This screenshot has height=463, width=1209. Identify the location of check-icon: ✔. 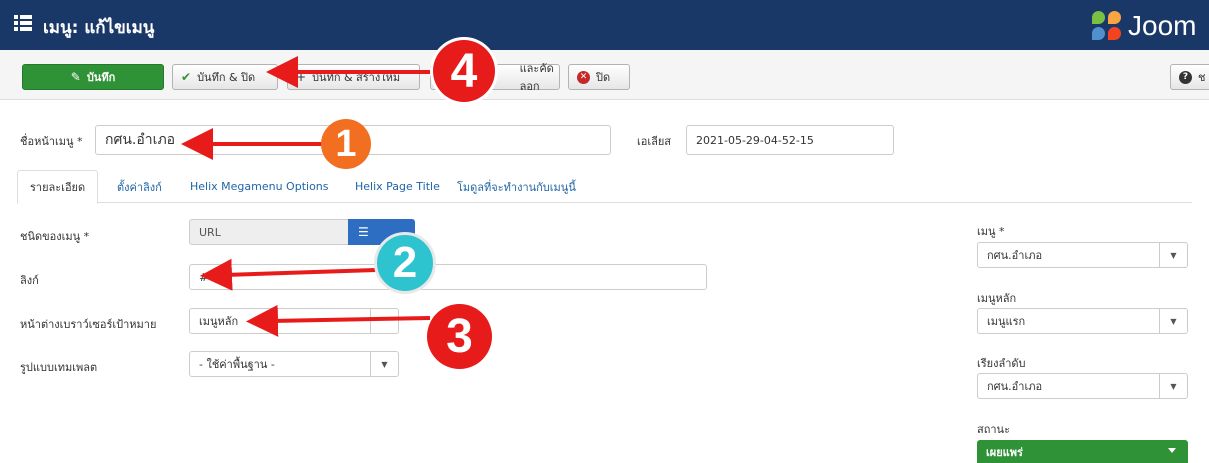
(186, 77).